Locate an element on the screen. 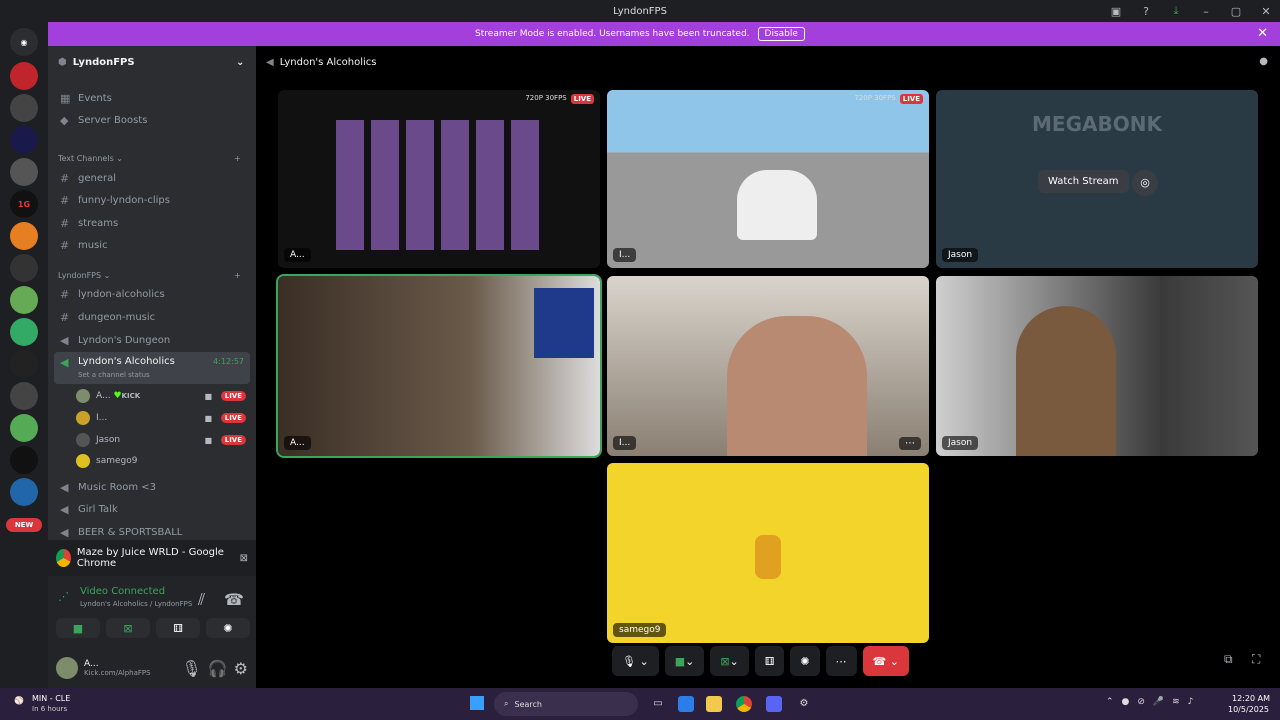  store-icon is located at coordinates (686, 704).